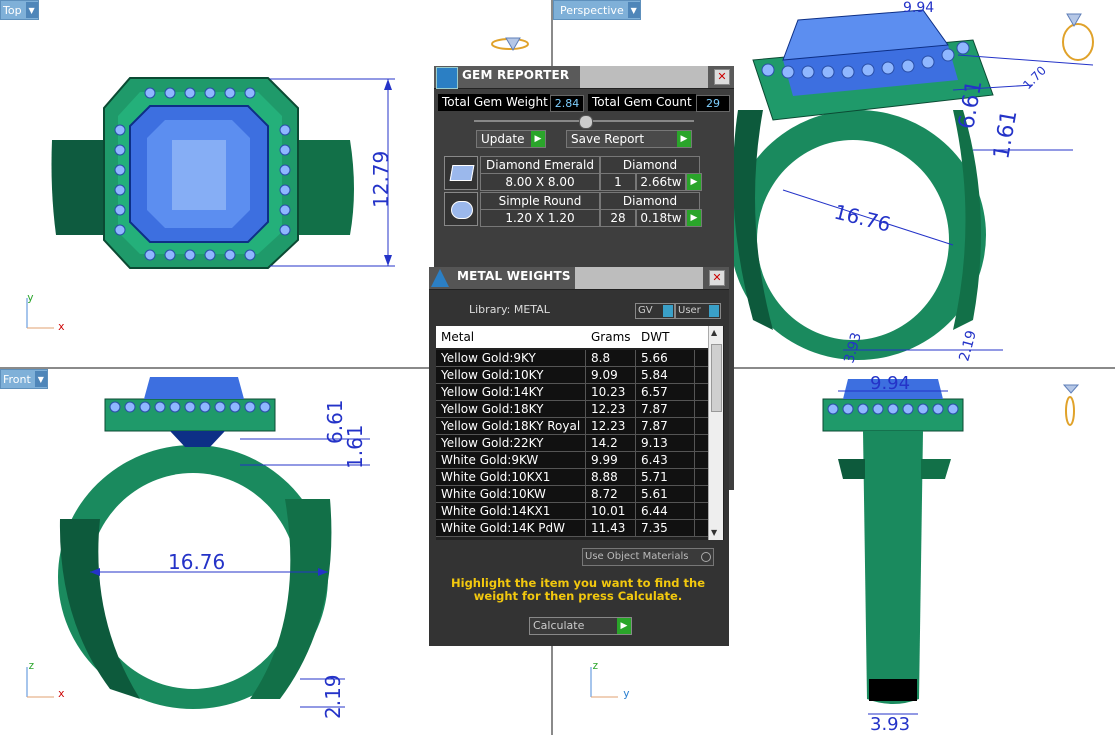 The height and width of the screenshot is (735, 1115). What do you see at coordinates (654, 392) in the screenshot?
I see `metal-dwt: 6.57` at bounding box center [654, 392].